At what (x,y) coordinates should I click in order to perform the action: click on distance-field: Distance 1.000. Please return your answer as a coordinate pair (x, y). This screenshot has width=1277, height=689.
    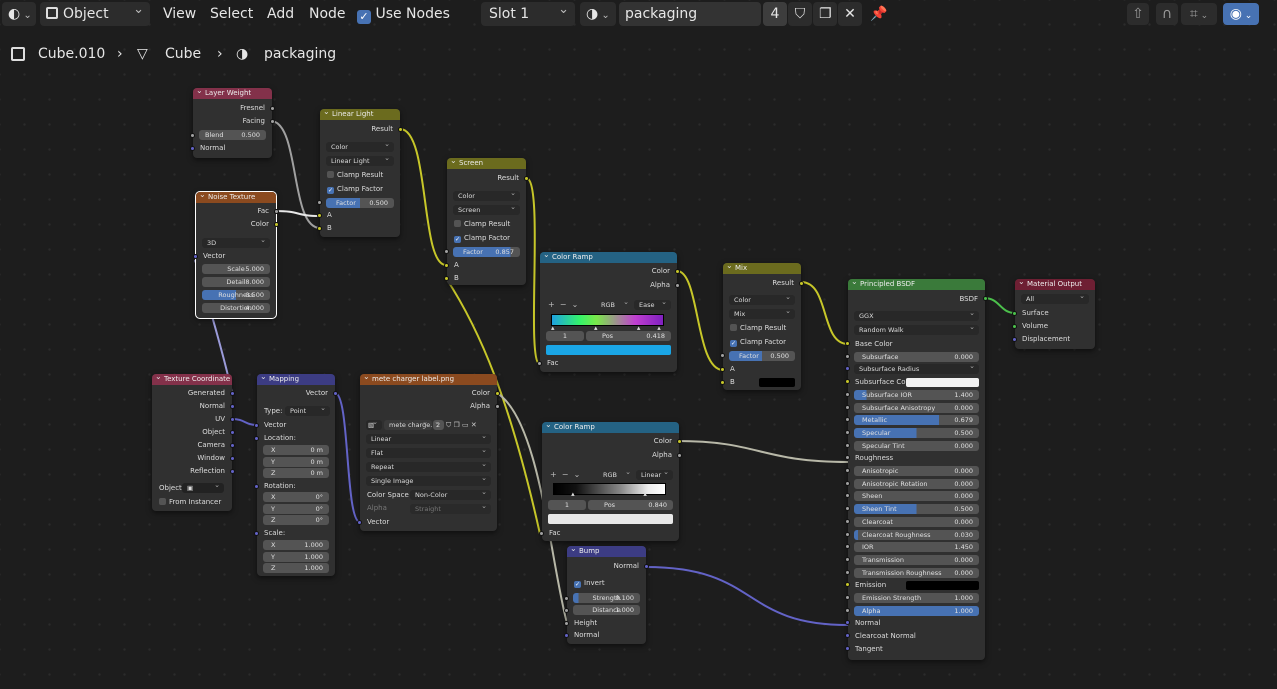
    Looking at the image, I should click on (606, 610).